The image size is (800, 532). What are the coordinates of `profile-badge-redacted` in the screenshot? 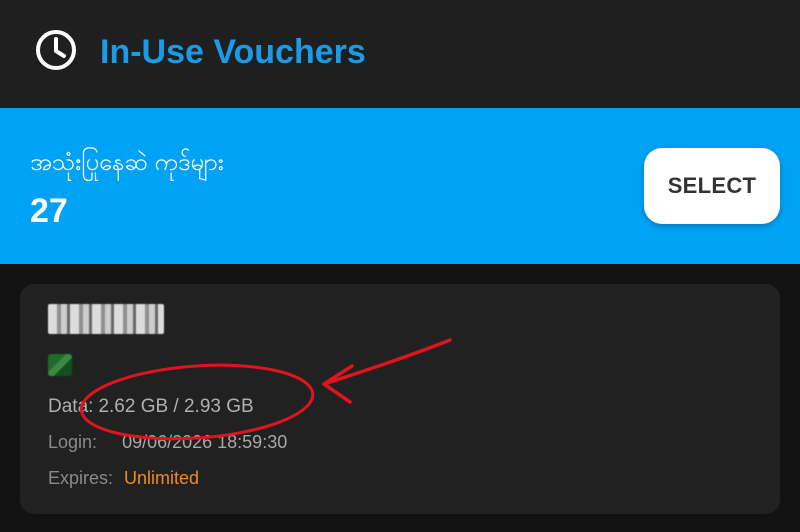 It's located at (60, 365).